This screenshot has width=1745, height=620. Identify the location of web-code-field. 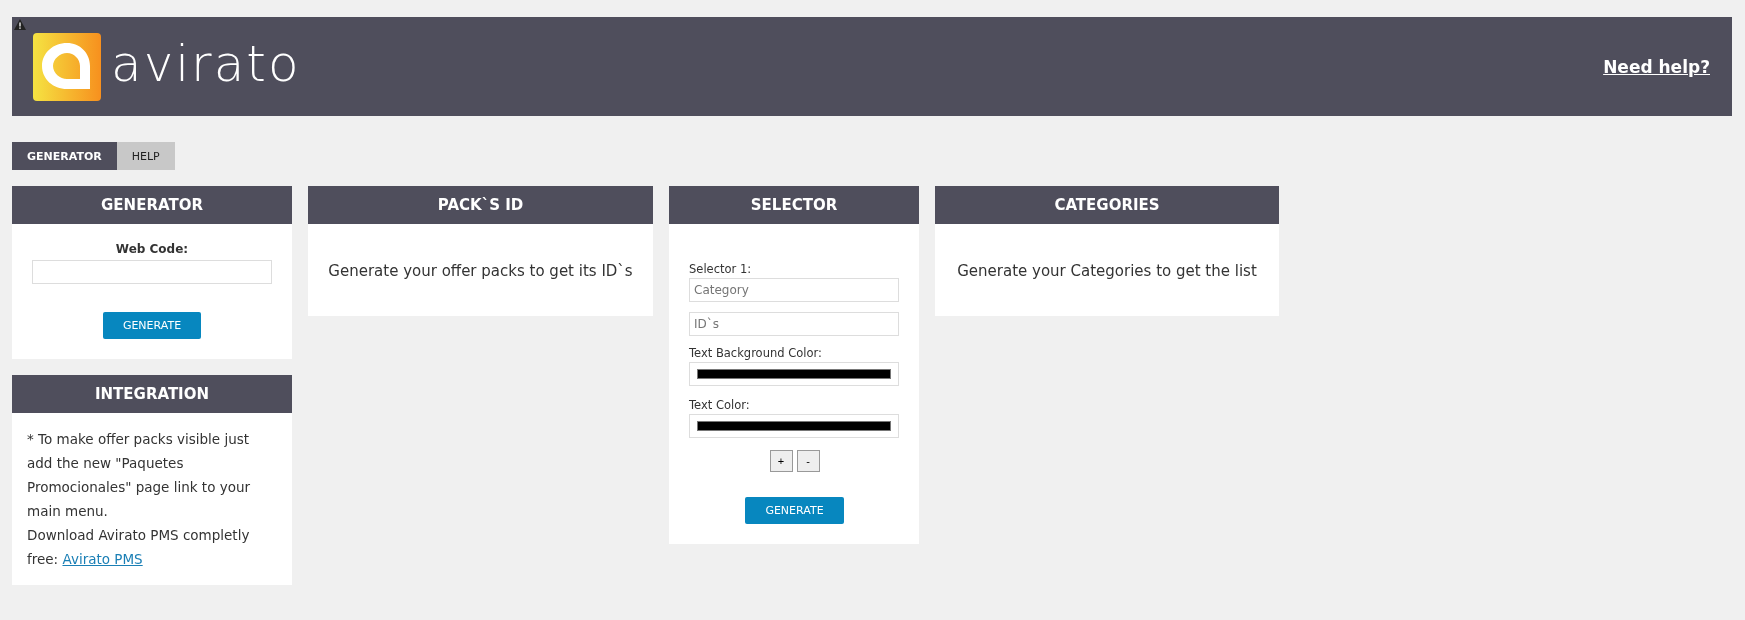
(152, 272).